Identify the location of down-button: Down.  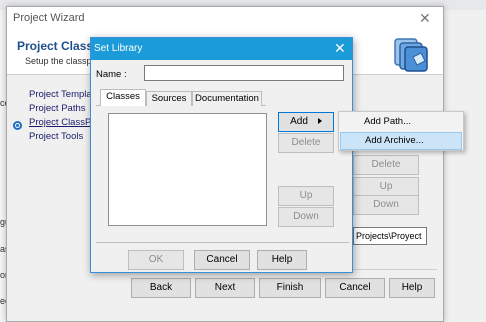
(306, 217).